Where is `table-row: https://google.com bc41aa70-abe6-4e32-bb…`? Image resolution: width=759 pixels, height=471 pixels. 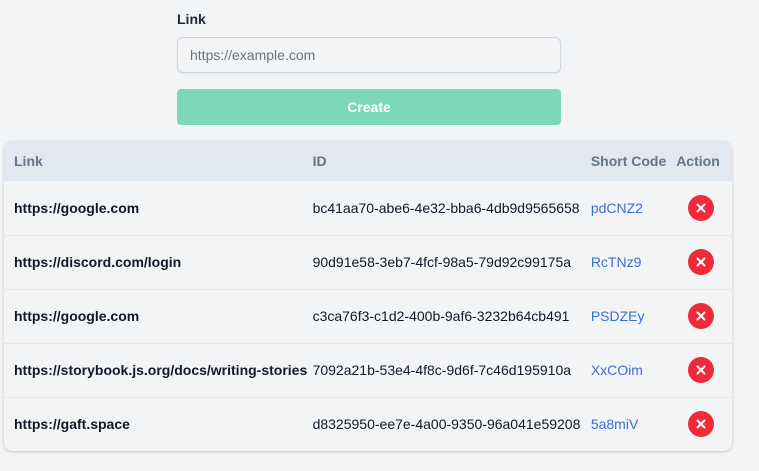
table-row: https://google.com bc41aa70-abe6-4e32-bb… is located at coordinates (368, 208).